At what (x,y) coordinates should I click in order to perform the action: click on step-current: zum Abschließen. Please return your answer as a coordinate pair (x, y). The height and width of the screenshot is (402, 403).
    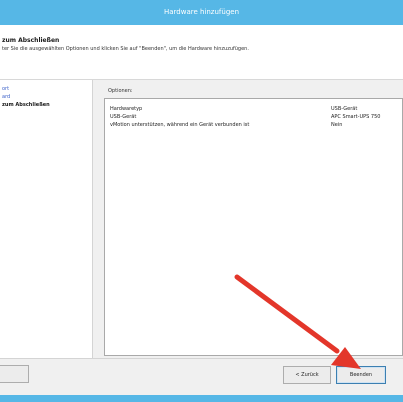
    Looking at the image, I should click on (26, 105).